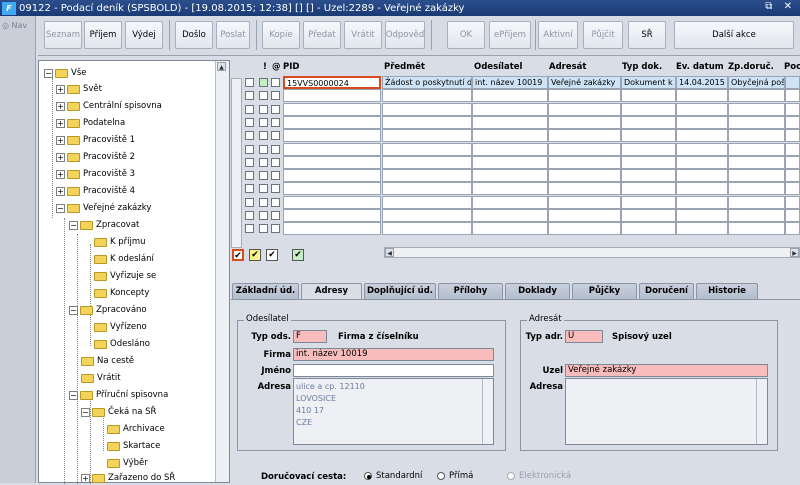 The height and width of the screenshot is (485, 800). I want to click on radio-icon, so click(441, 476).